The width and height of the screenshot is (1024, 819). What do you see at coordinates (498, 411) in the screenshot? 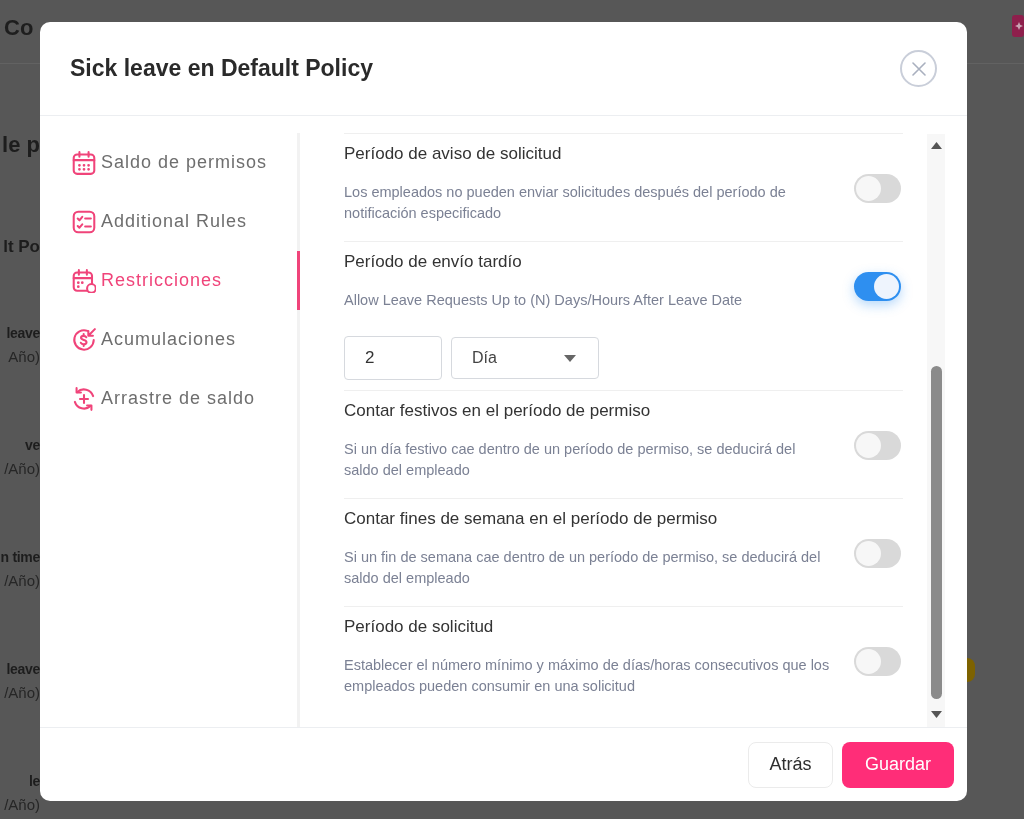
I see `setting-title: Contar festivos en el período de permiso` at bounding box center [498, 411].